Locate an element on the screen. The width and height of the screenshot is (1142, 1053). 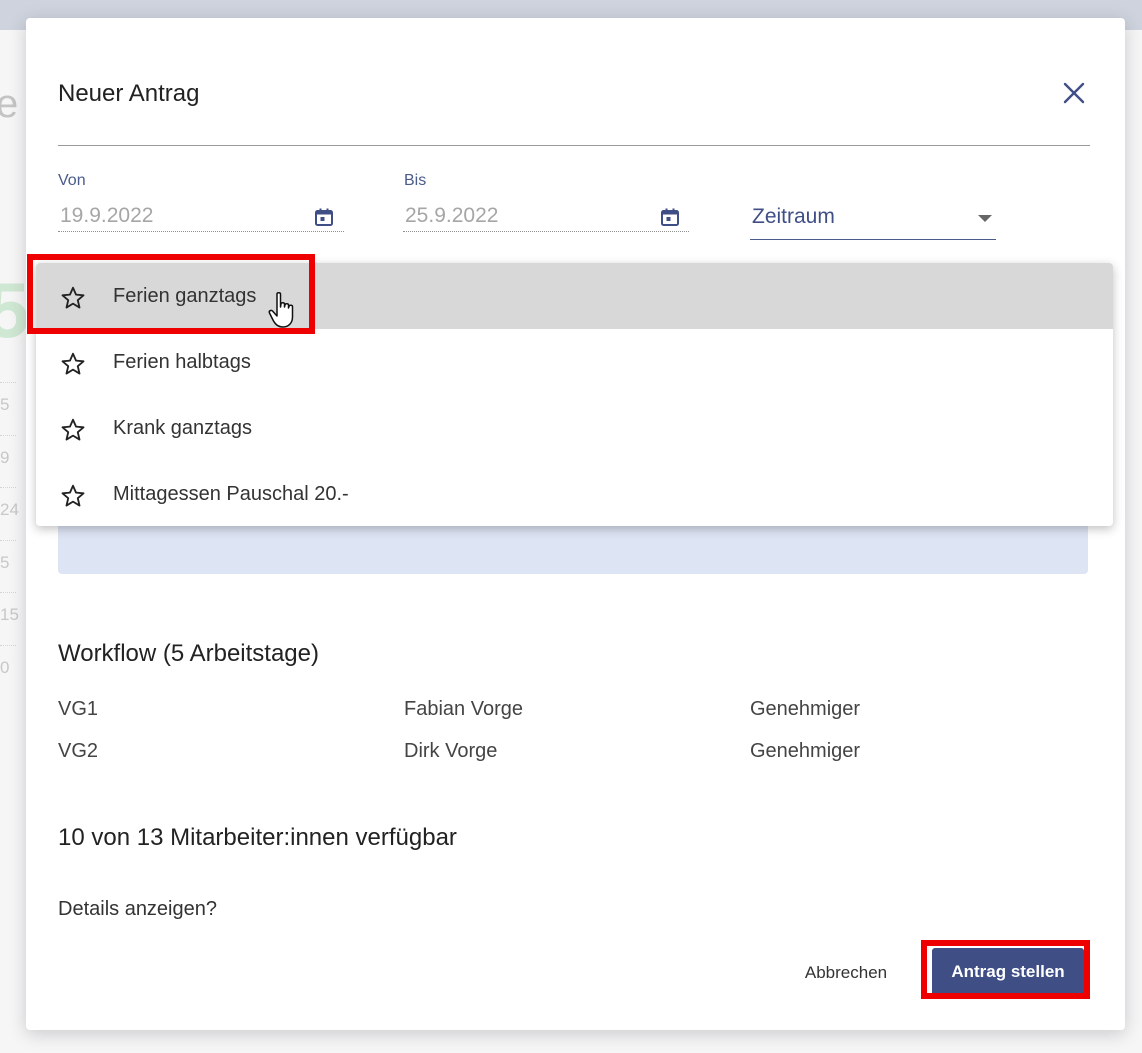
close-icon is located at coordinates (1074, 93).